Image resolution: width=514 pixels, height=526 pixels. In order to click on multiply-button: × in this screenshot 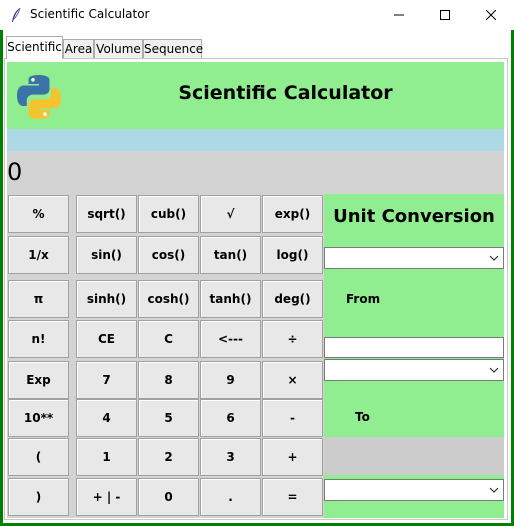, I will do `click(292, 380)`.